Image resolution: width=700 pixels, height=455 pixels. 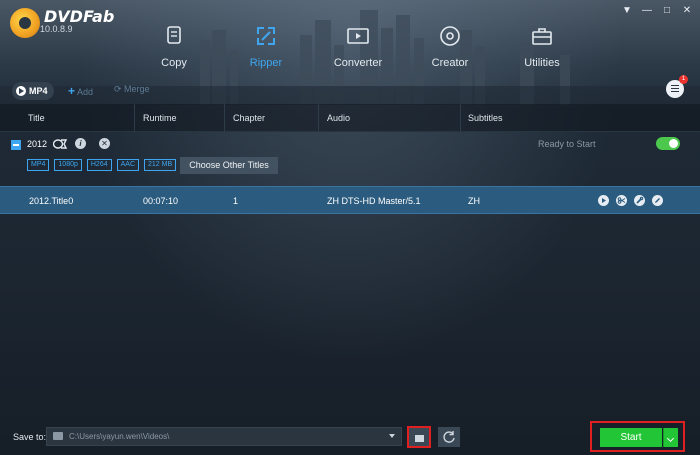 I want to click on dvdfab-logo-mark-icon, so click(x=25, y=23).